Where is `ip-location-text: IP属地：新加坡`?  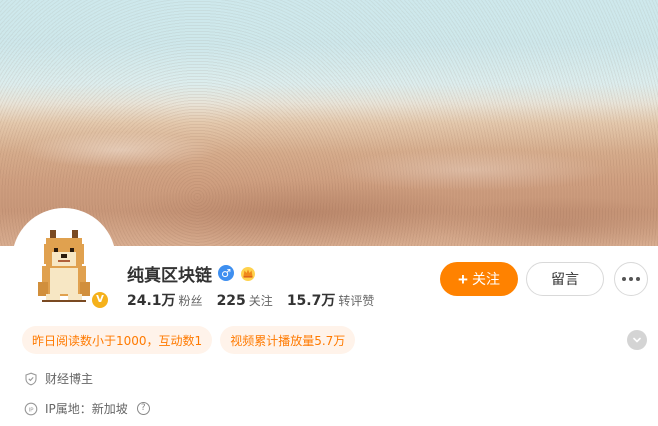 ip-location-text: IP属地：新加坡 is located at coordinates (86, 409).